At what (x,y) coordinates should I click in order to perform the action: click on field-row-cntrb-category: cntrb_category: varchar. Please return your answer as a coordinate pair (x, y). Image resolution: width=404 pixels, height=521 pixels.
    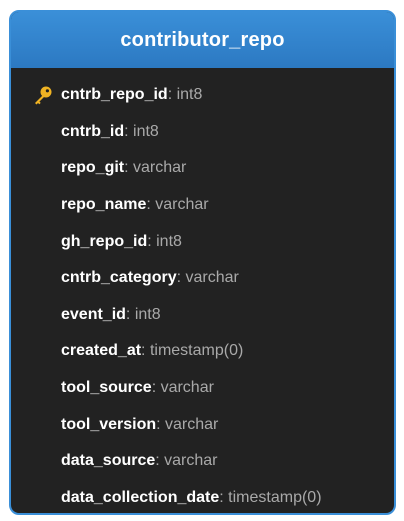
    Looking at the image, I should click on (202, 278).